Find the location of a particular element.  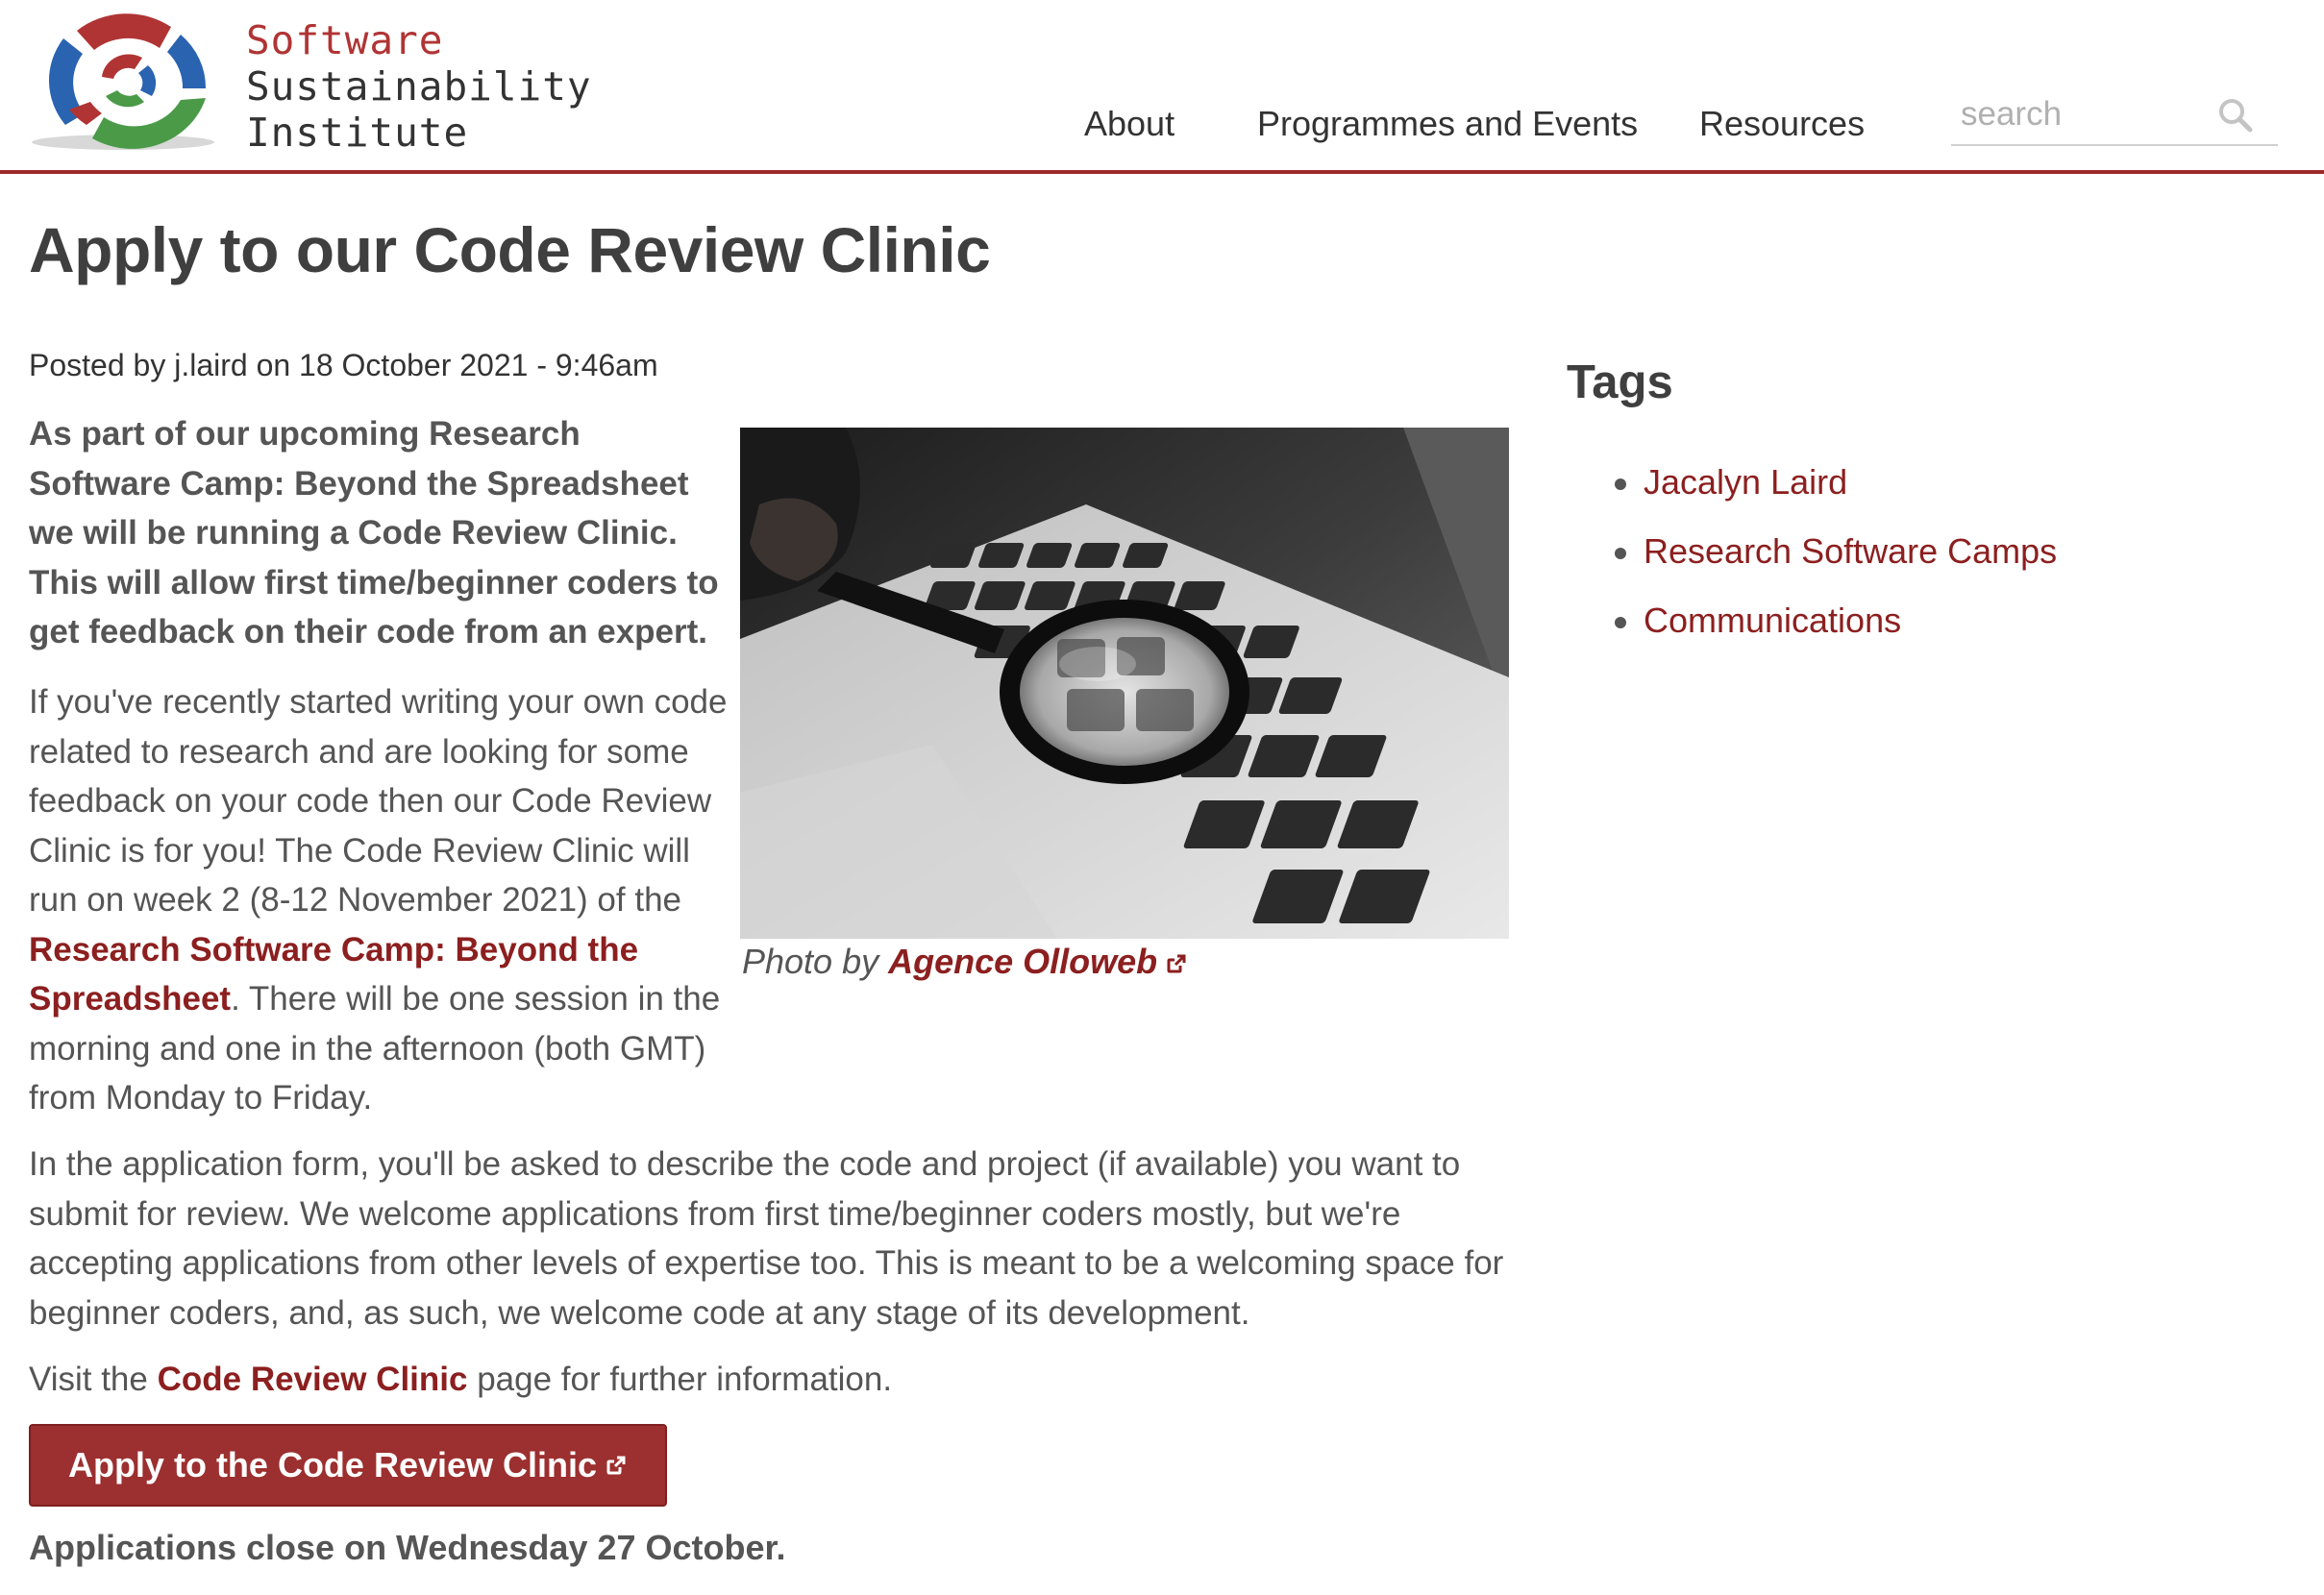

caption-prefix: Photo by is located at coordinates (815, 961).